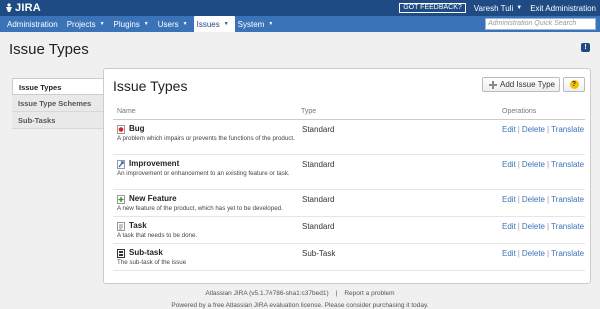 This screenshot has height=309, width=600. I want to click on new-feature-icon, so click(121, 199).